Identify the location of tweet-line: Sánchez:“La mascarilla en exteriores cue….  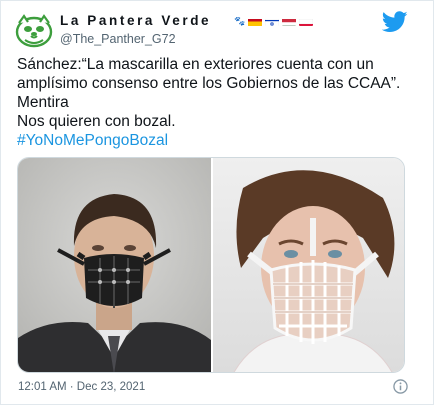
(195, 64).